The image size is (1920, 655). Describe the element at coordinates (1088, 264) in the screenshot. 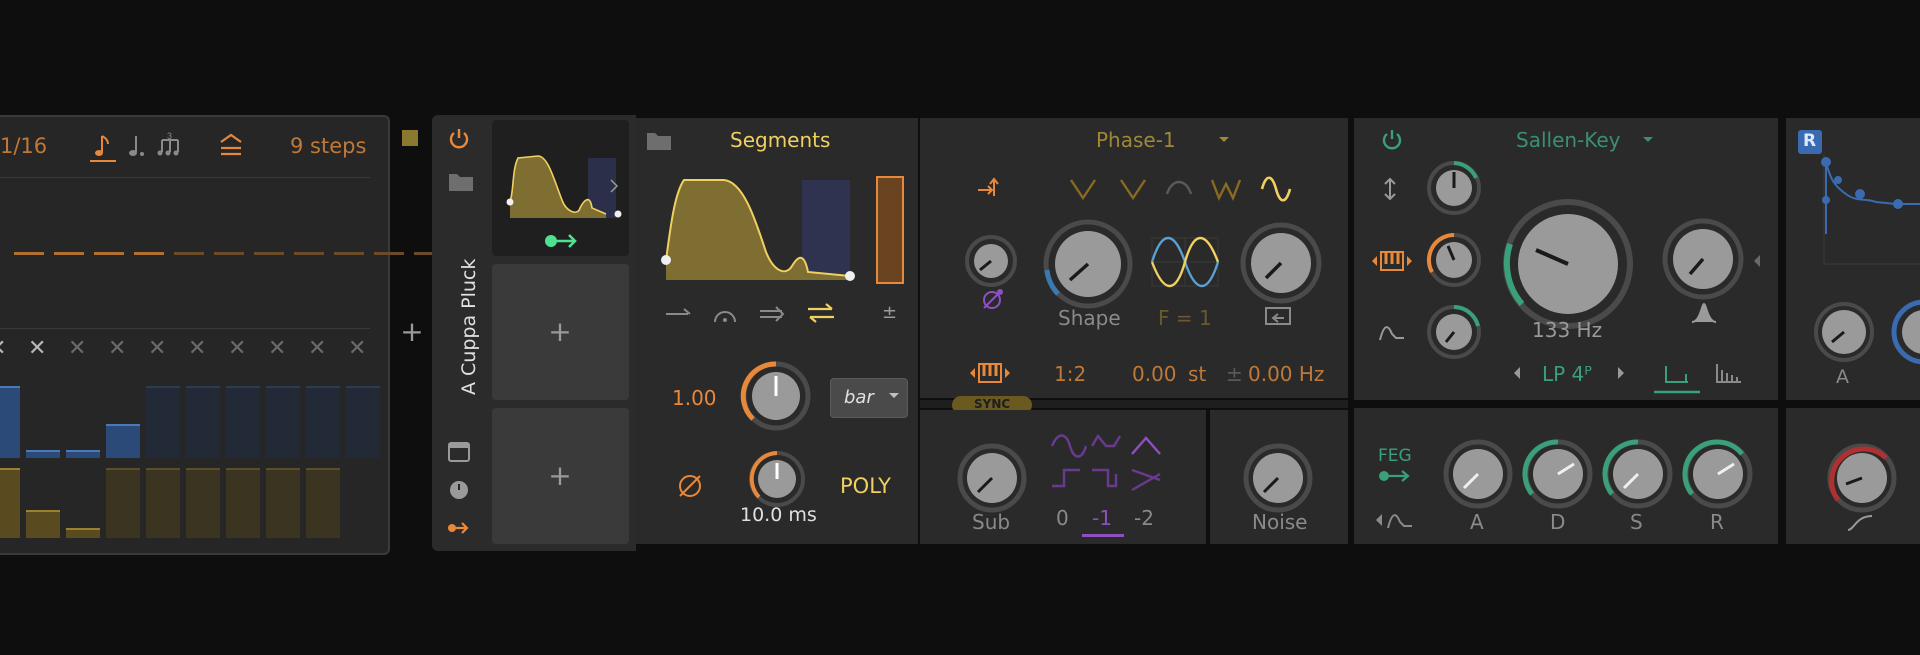

I see `shape-knob` at that location.